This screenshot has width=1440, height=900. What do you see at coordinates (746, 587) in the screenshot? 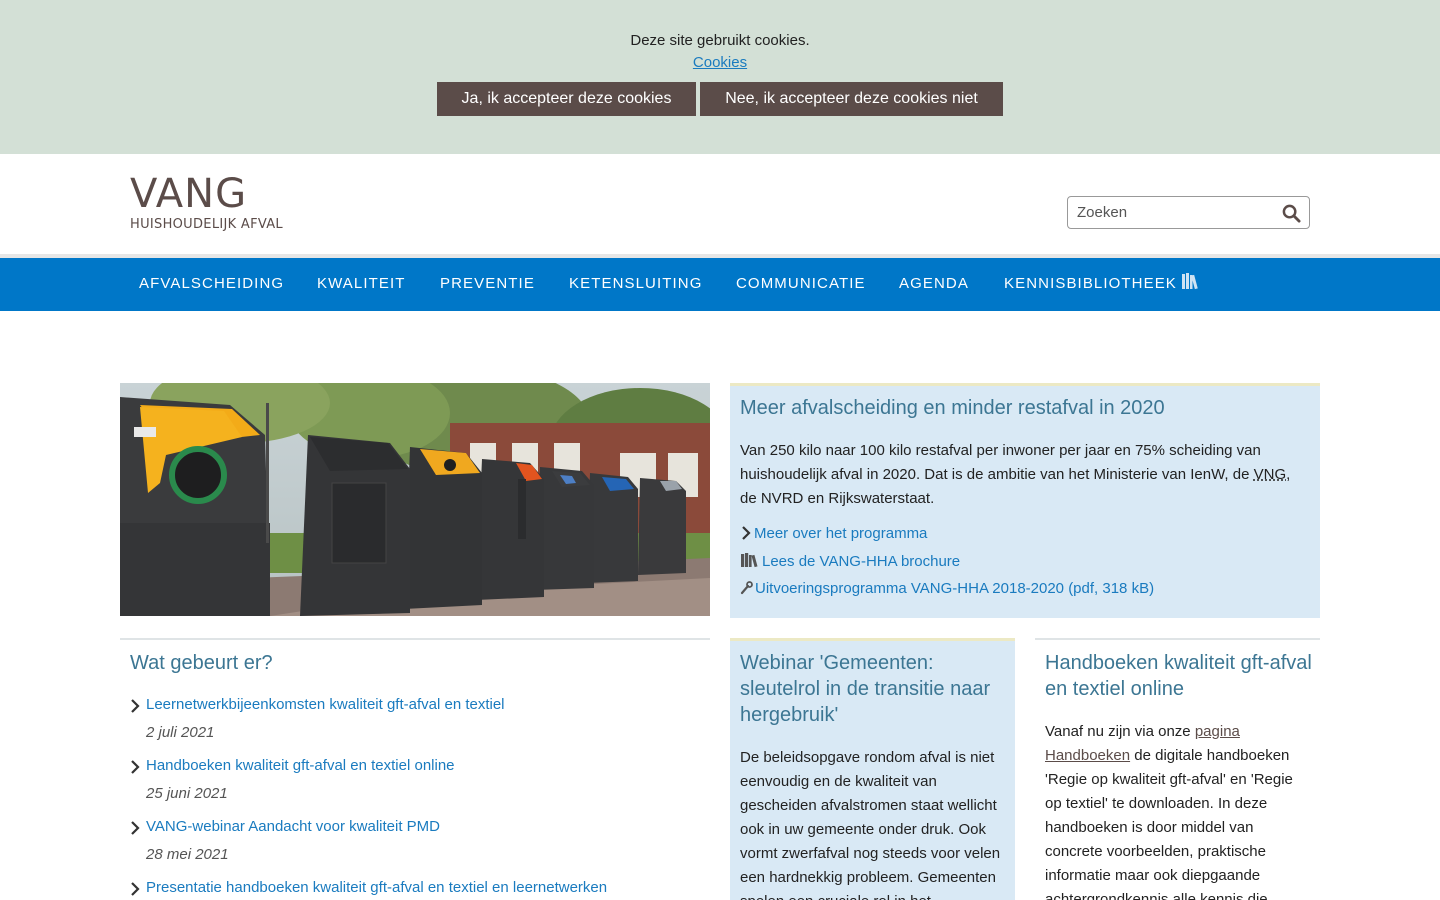
I see `wrench-icon` at bounding box center [746, 587].